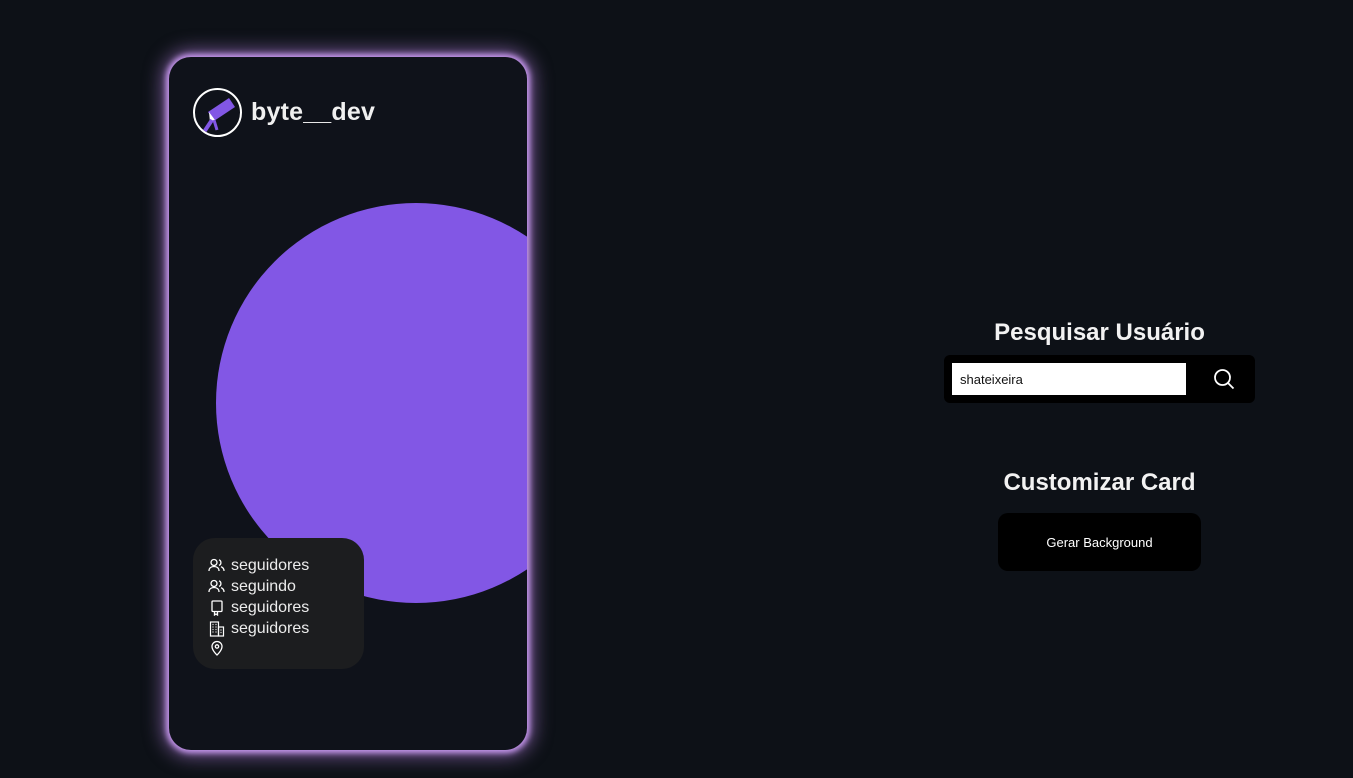  I want to click on repo-icon, so click(216, 607).